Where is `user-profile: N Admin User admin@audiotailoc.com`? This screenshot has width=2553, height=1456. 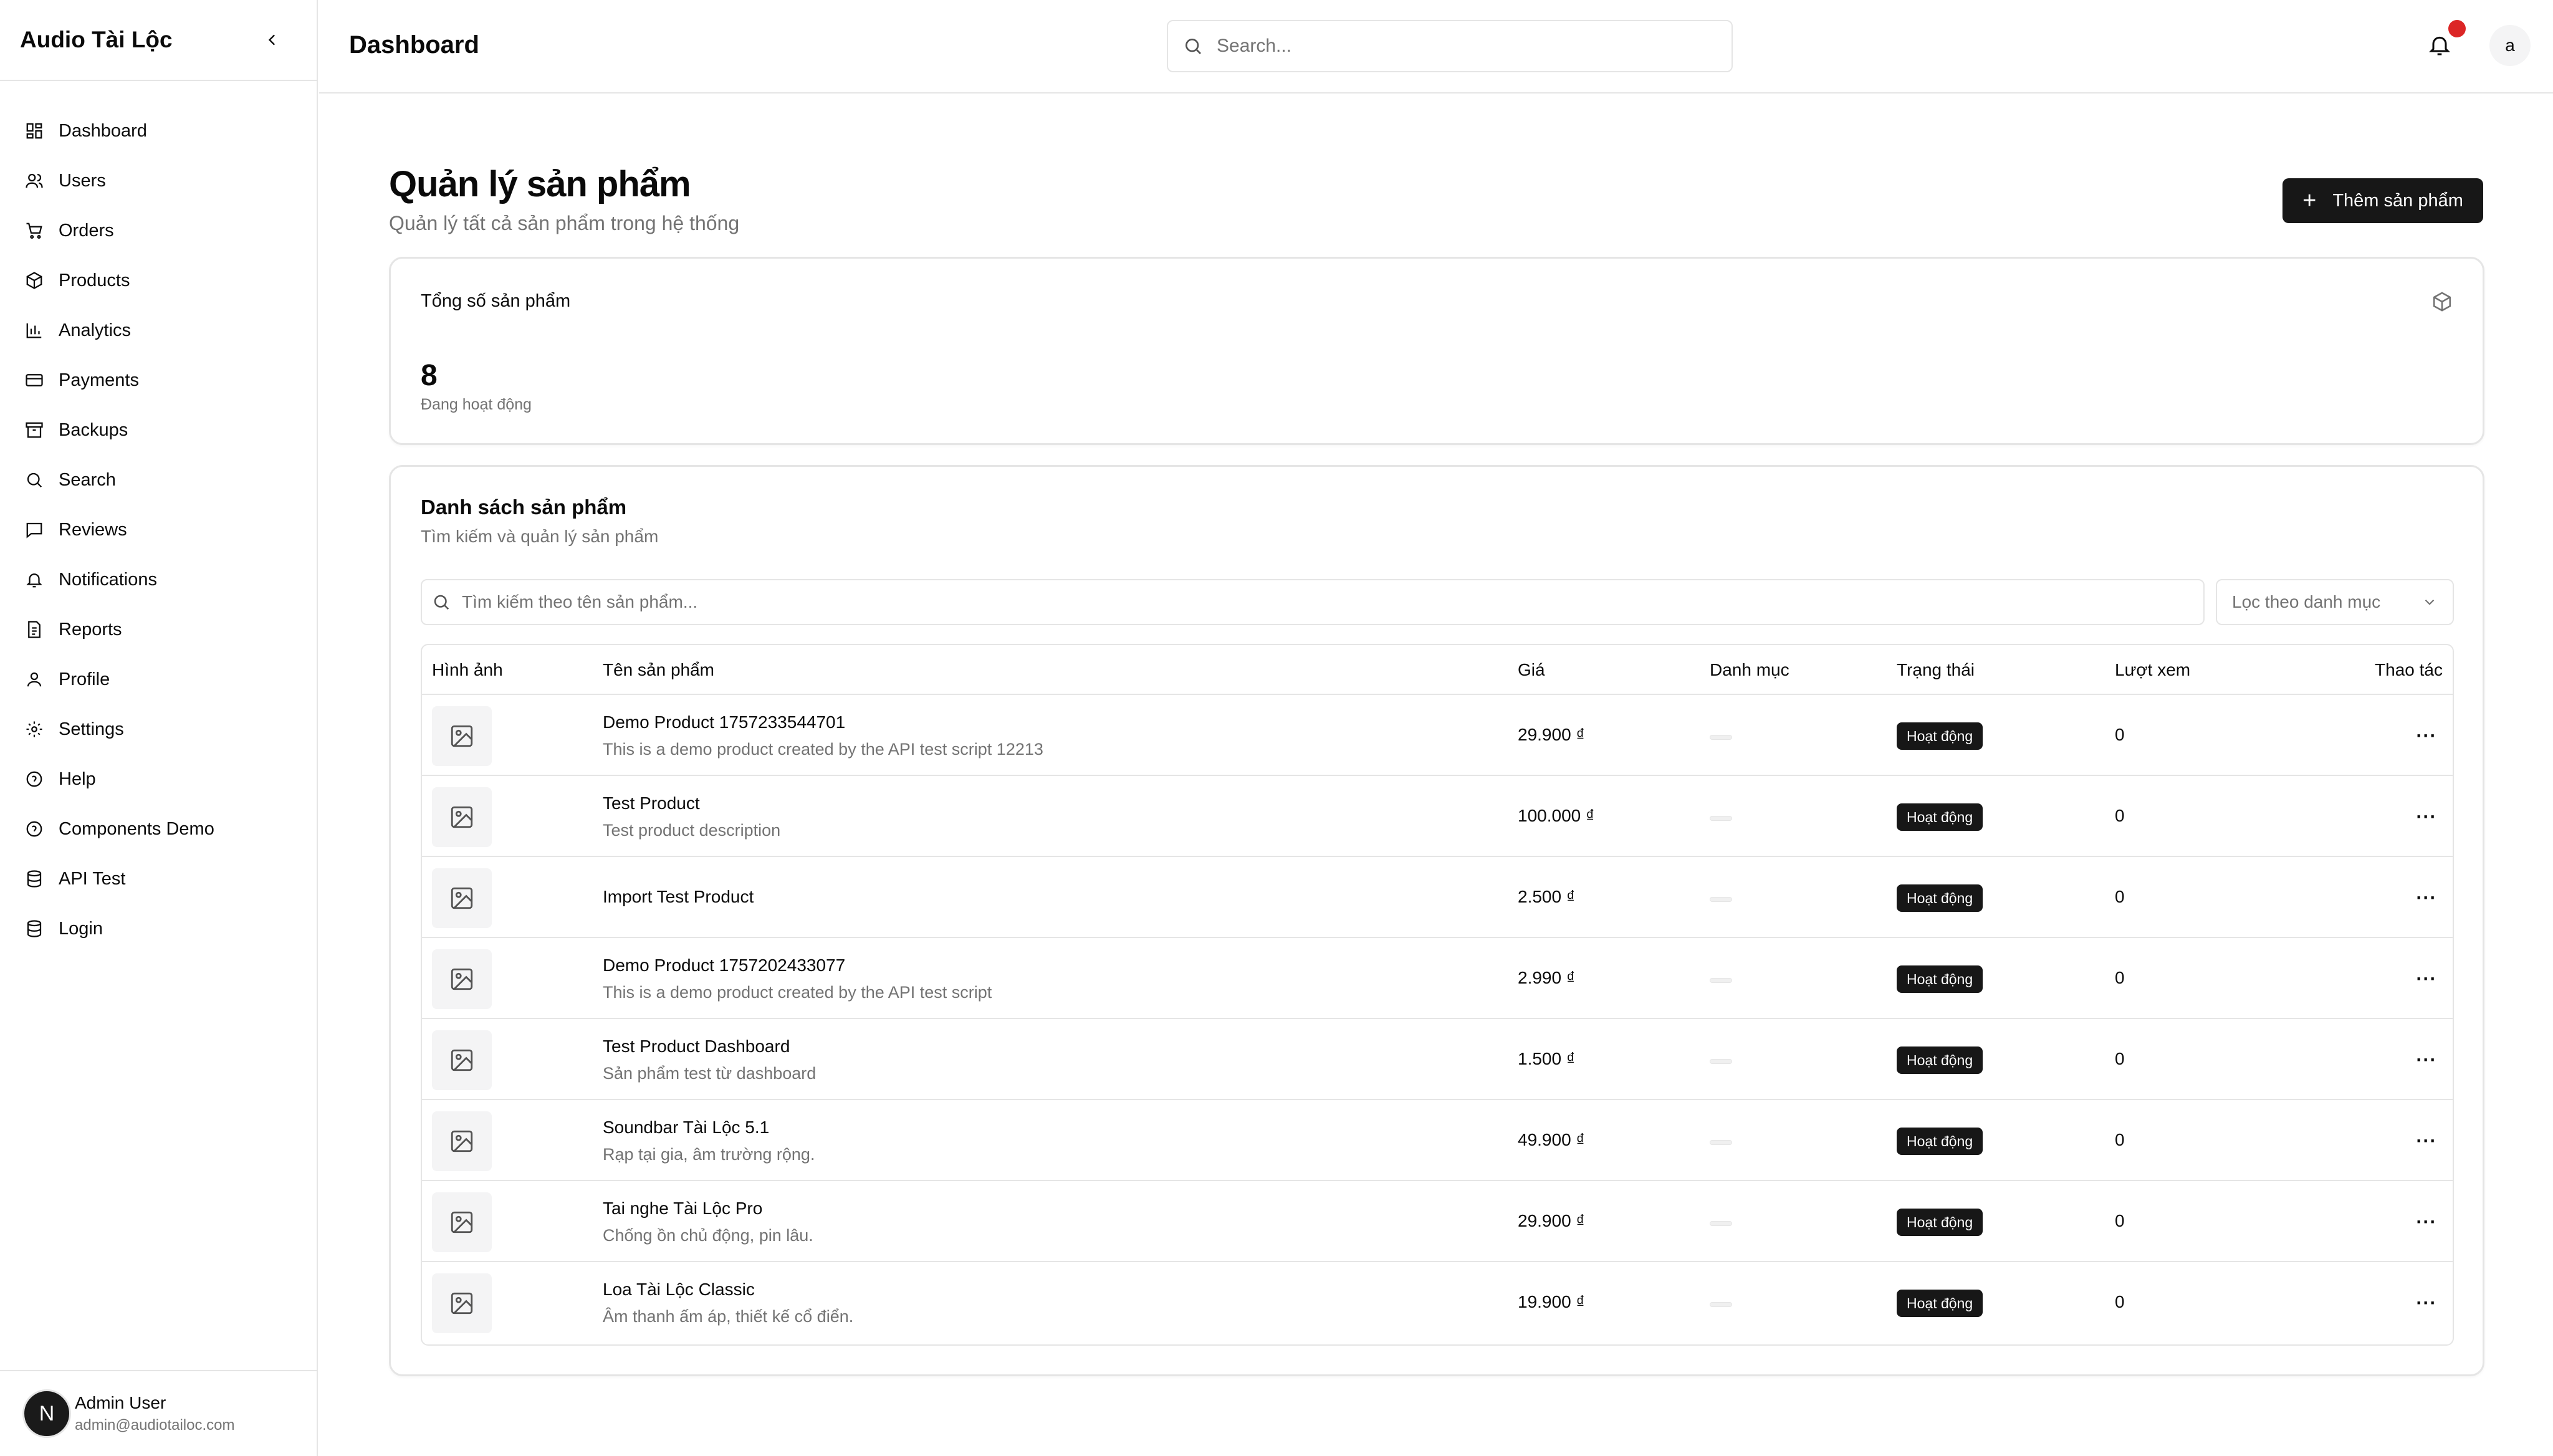
user-profile: N Admin User admin@audiotailoc.com is located at coordinates (158, 1413).